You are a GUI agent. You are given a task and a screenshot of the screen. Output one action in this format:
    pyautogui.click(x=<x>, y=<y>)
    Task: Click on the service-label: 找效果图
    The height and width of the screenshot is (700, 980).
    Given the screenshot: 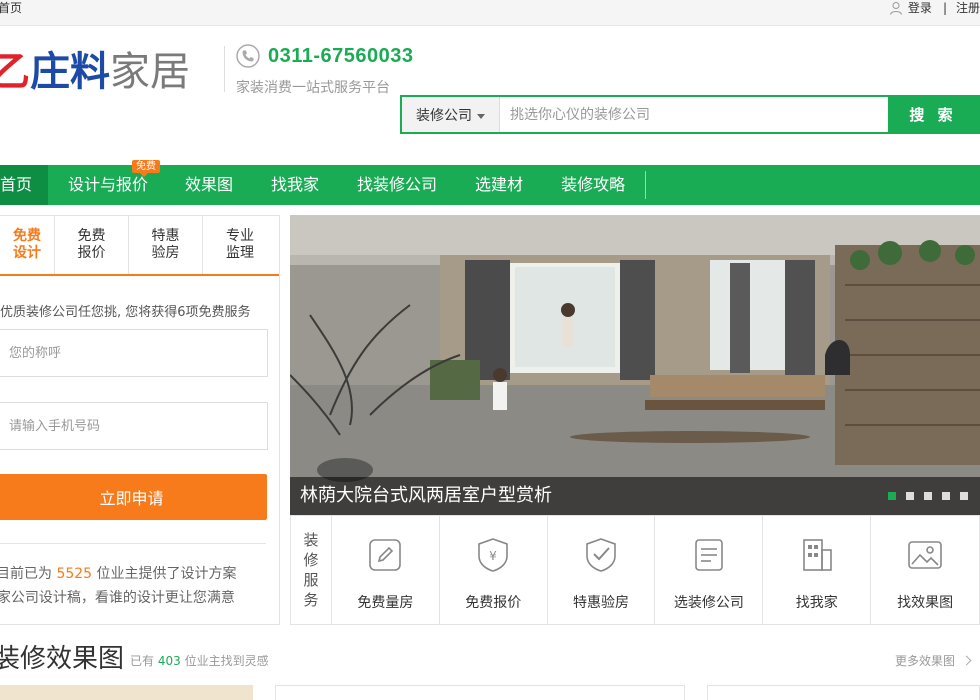 What is the action you would take?
    pyautogui.click(x=925, y=603)
    